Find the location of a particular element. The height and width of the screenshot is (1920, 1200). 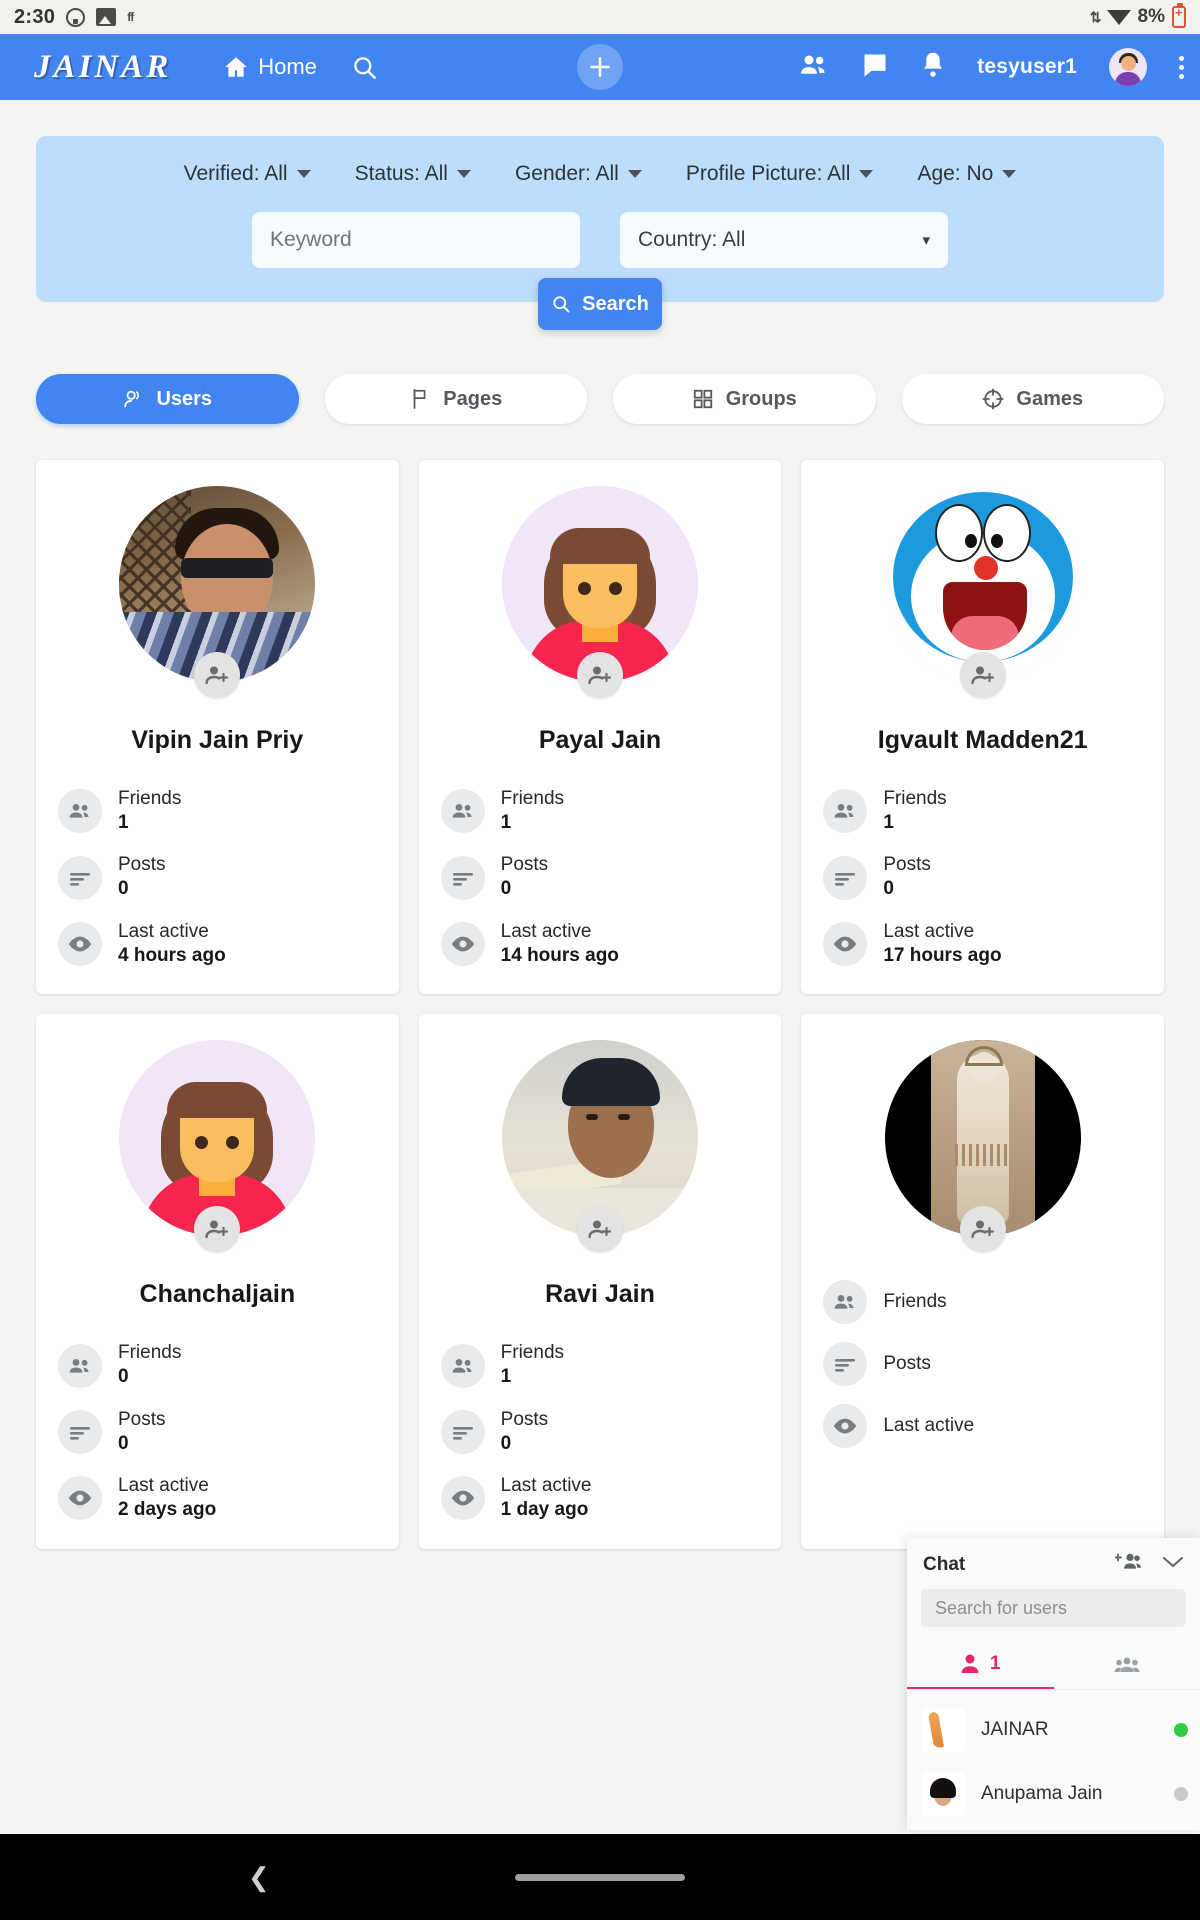

chat-contact-item: Anupama Jain is located at coordinates (1053, 1794).